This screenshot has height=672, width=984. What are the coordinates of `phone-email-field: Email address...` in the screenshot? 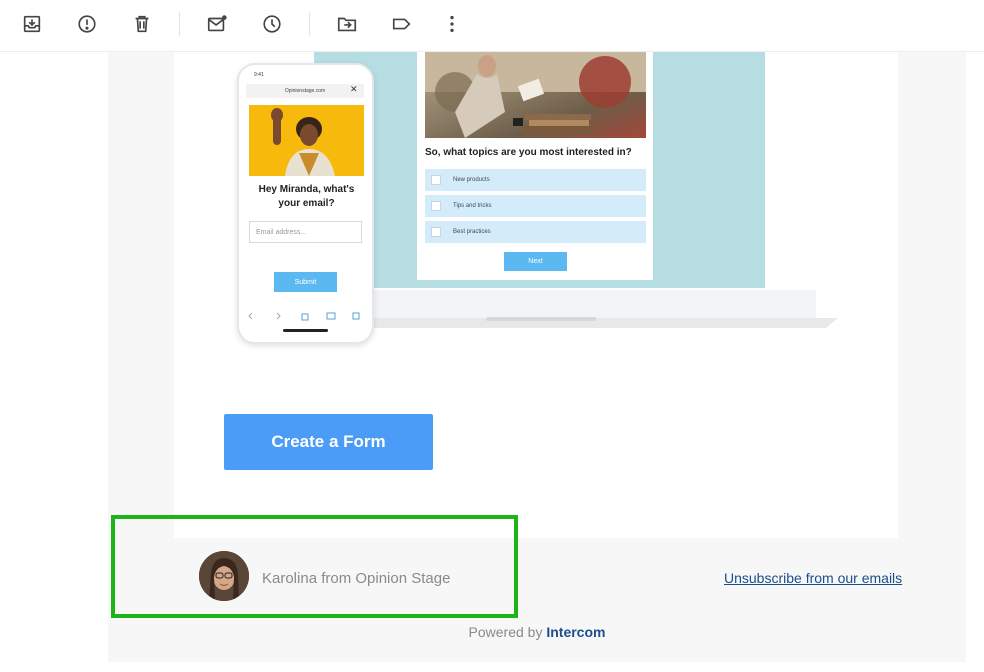 It's located at (305, 232).